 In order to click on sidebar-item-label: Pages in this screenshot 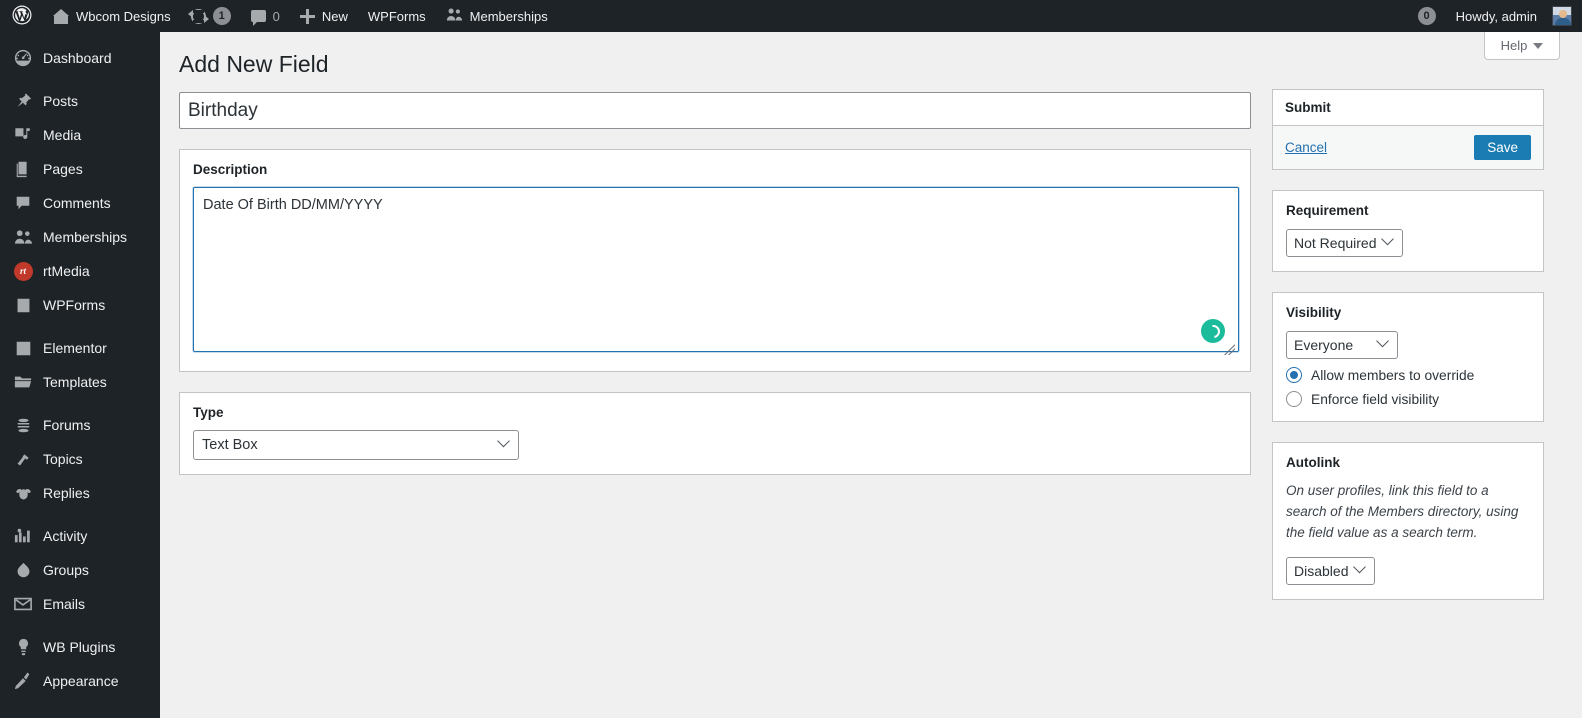, I will do `click(63, 169)`.